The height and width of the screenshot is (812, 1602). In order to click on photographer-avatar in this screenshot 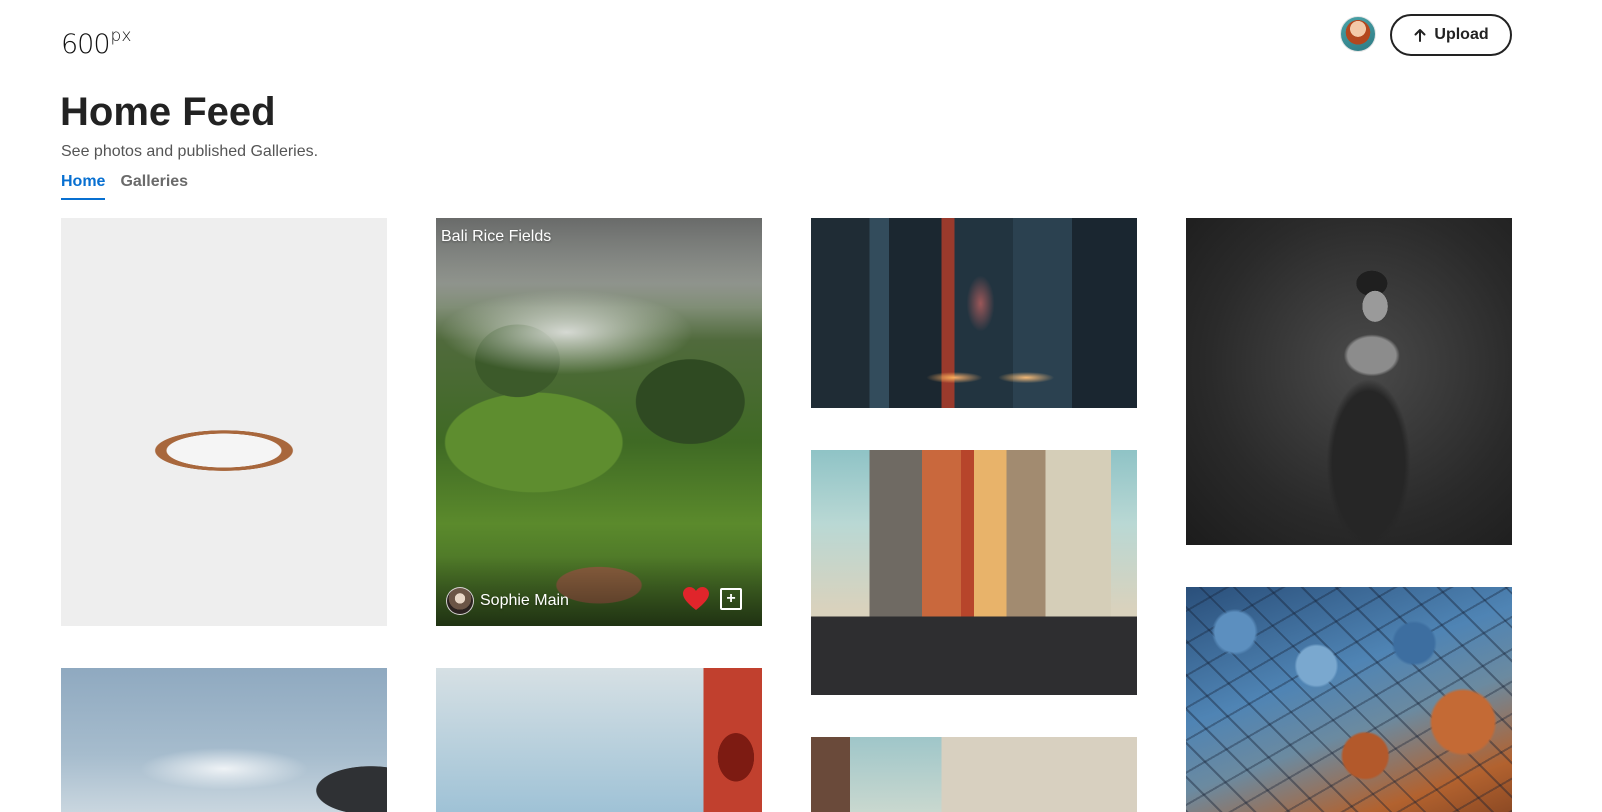, I will do `click(460, 601)`.